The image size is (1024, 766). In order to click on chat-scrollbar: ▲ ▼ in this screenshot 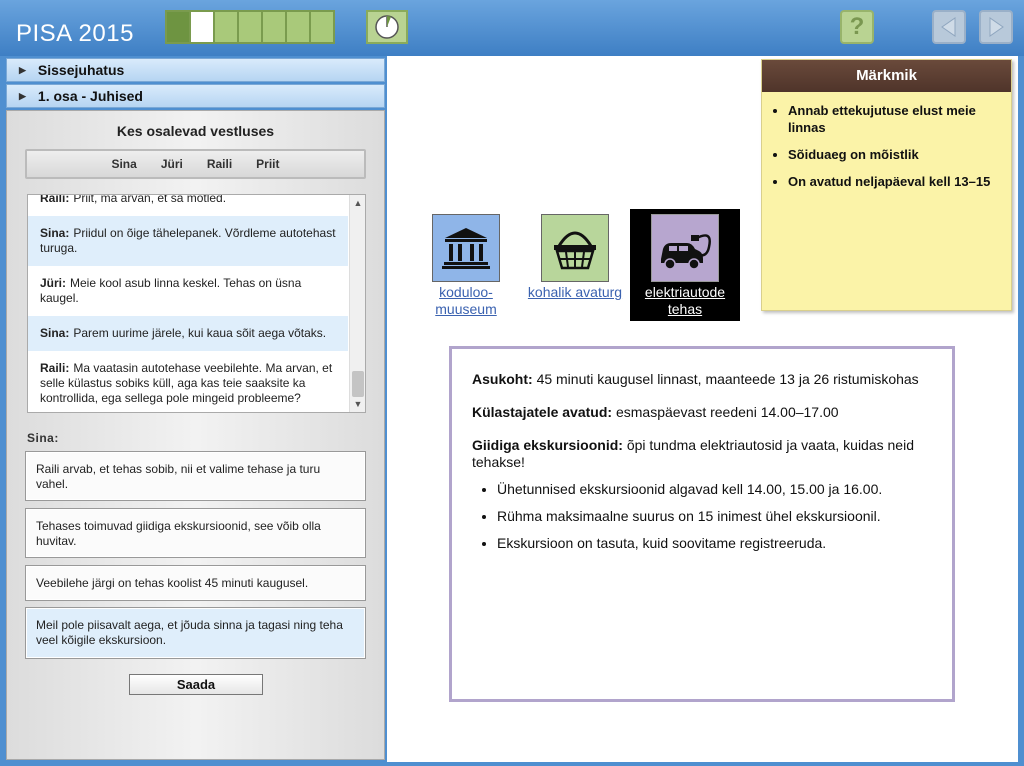, I will do `click(357, 303)`.